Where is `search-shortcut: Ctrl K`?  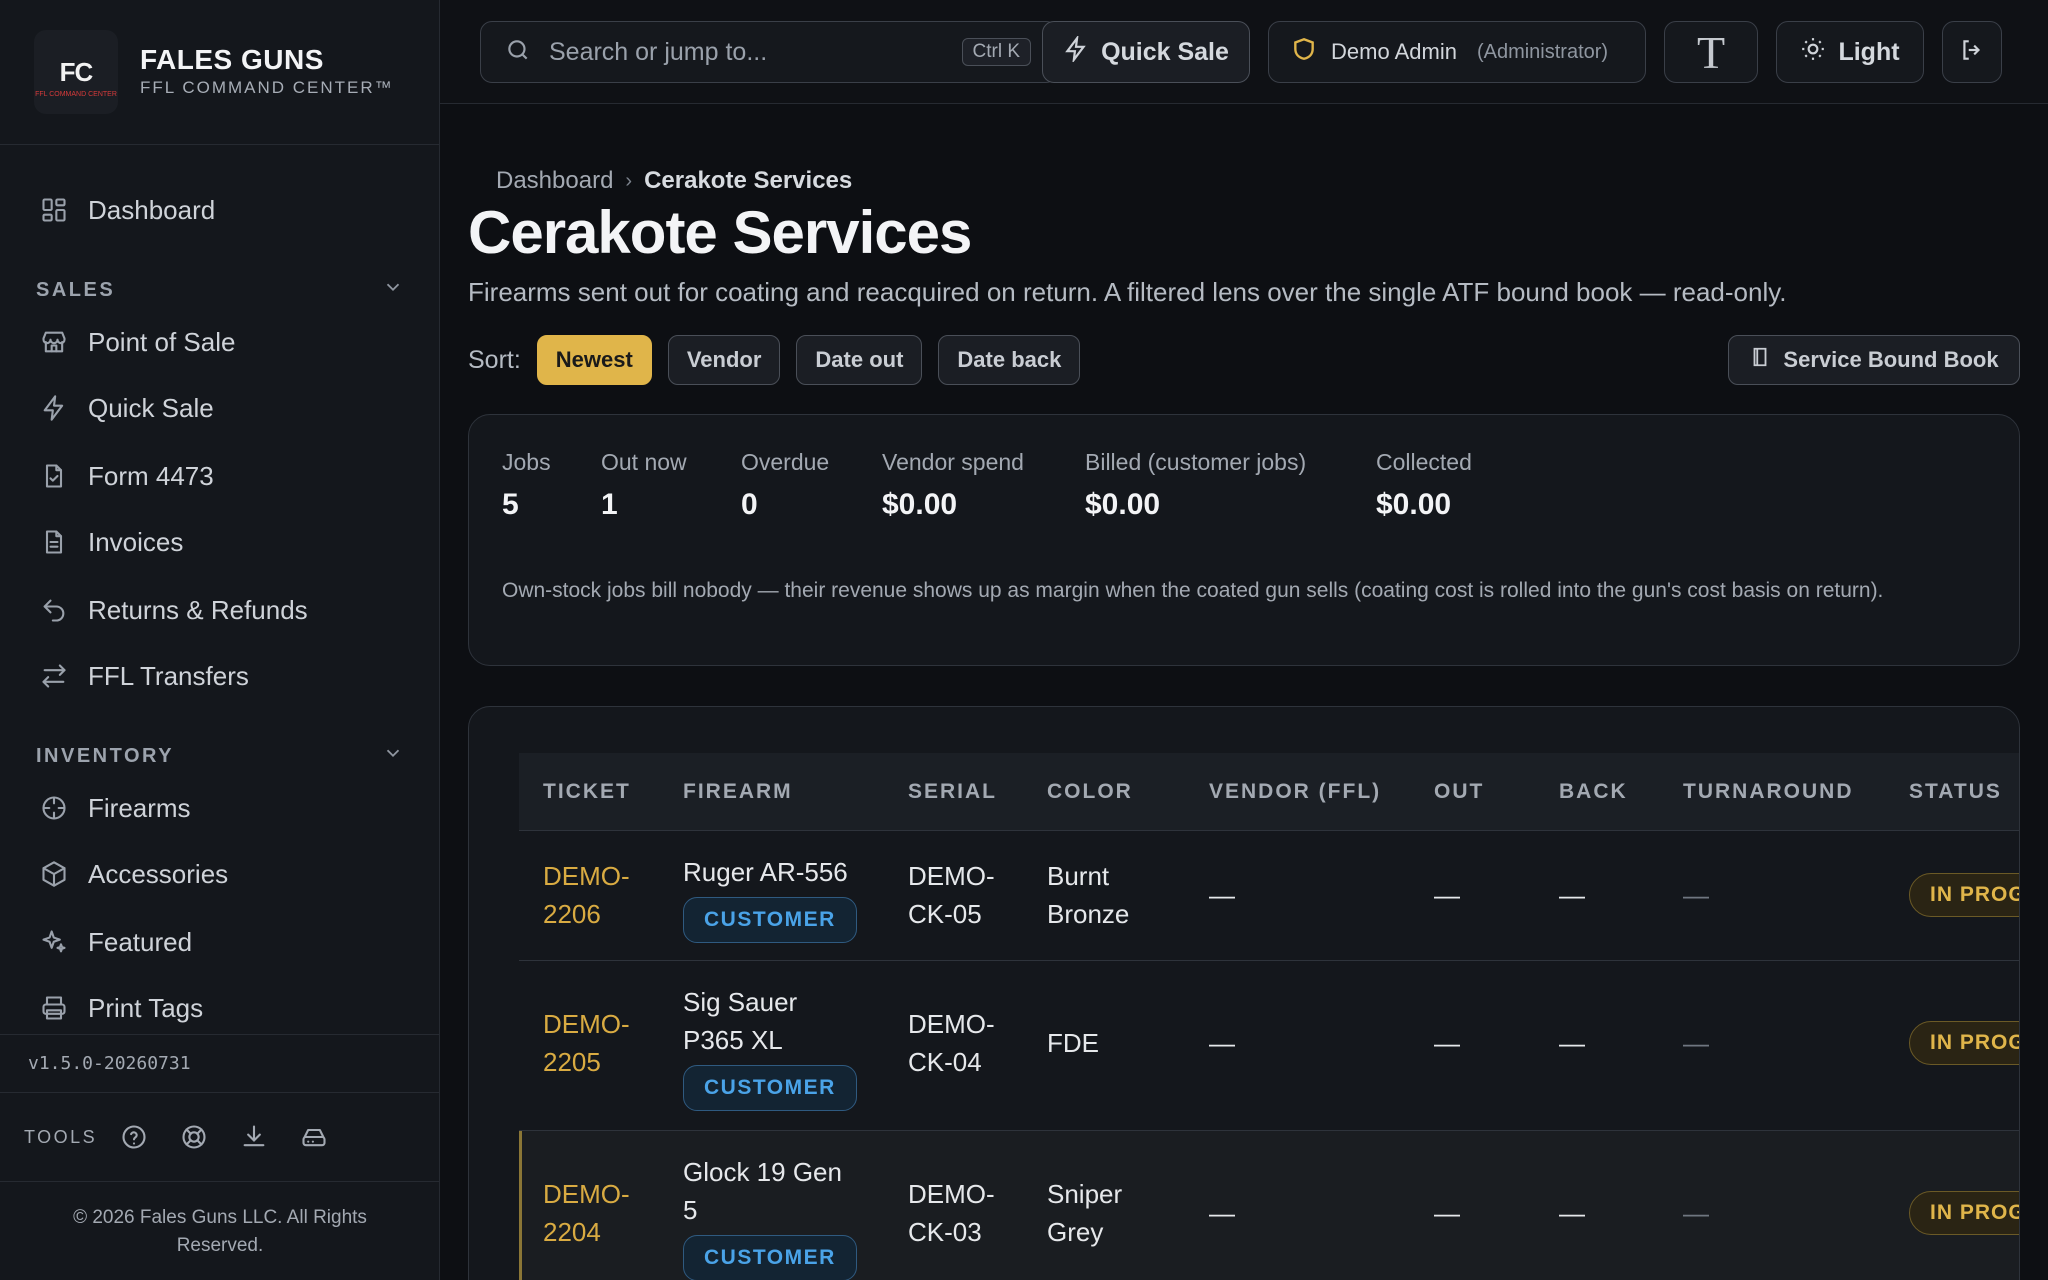 search-shortcut: Ctrl K is located at coordinates (996, 52).